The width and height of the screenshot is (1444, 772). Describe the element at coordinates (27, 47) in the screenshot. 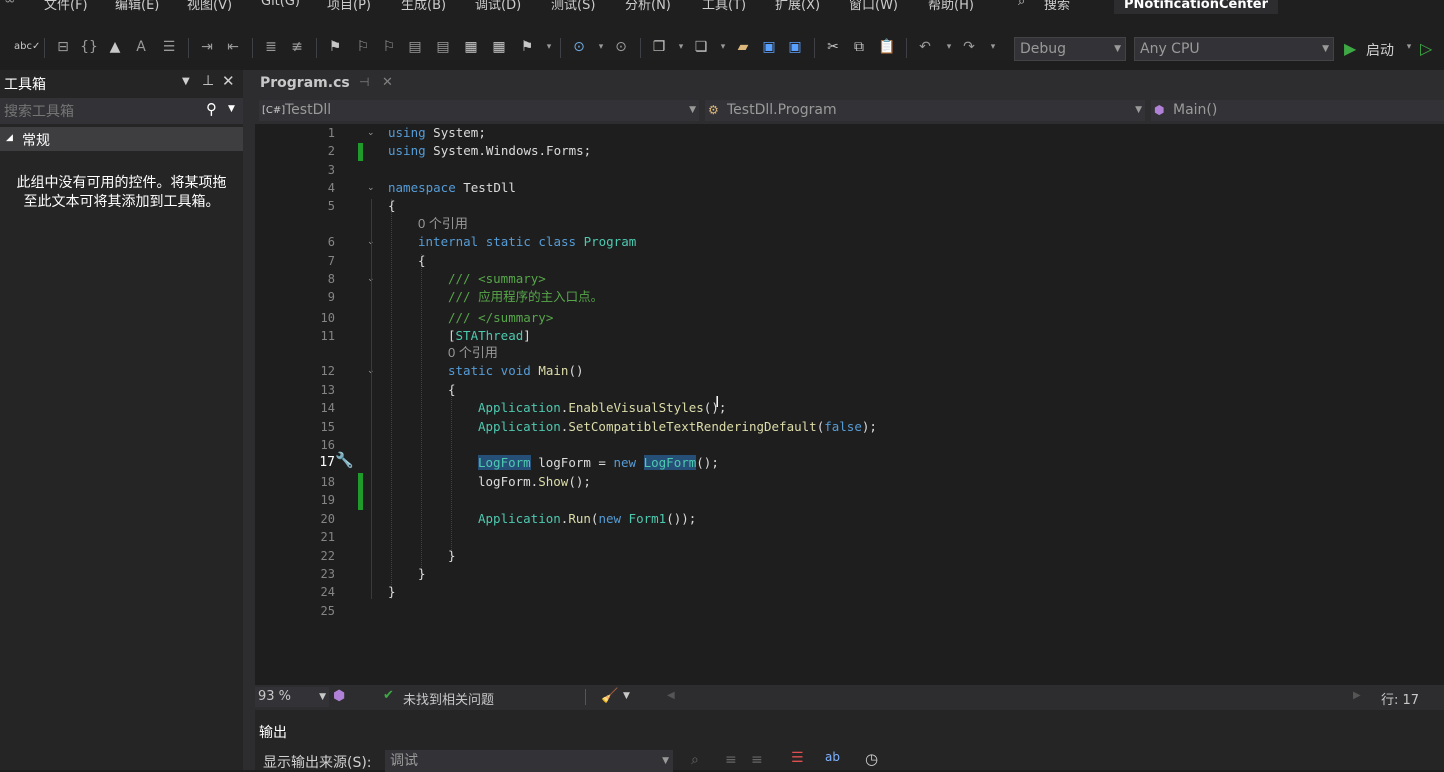

I see `spell-check-icon: abc✓` at that location.